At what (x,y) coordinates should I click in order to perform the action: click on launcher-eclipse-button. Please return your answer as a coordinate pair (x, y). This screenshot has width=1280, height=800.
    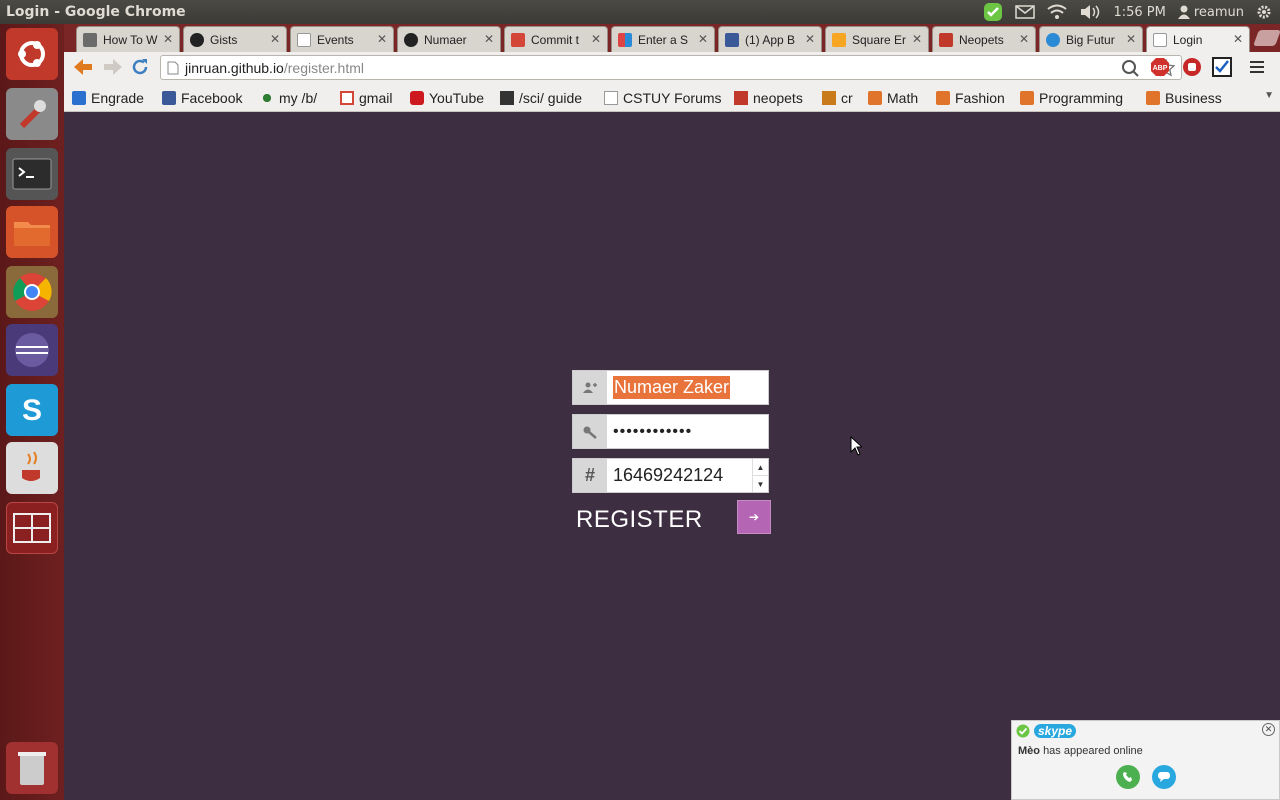
    Looking at the image, I should click on (32, 350).